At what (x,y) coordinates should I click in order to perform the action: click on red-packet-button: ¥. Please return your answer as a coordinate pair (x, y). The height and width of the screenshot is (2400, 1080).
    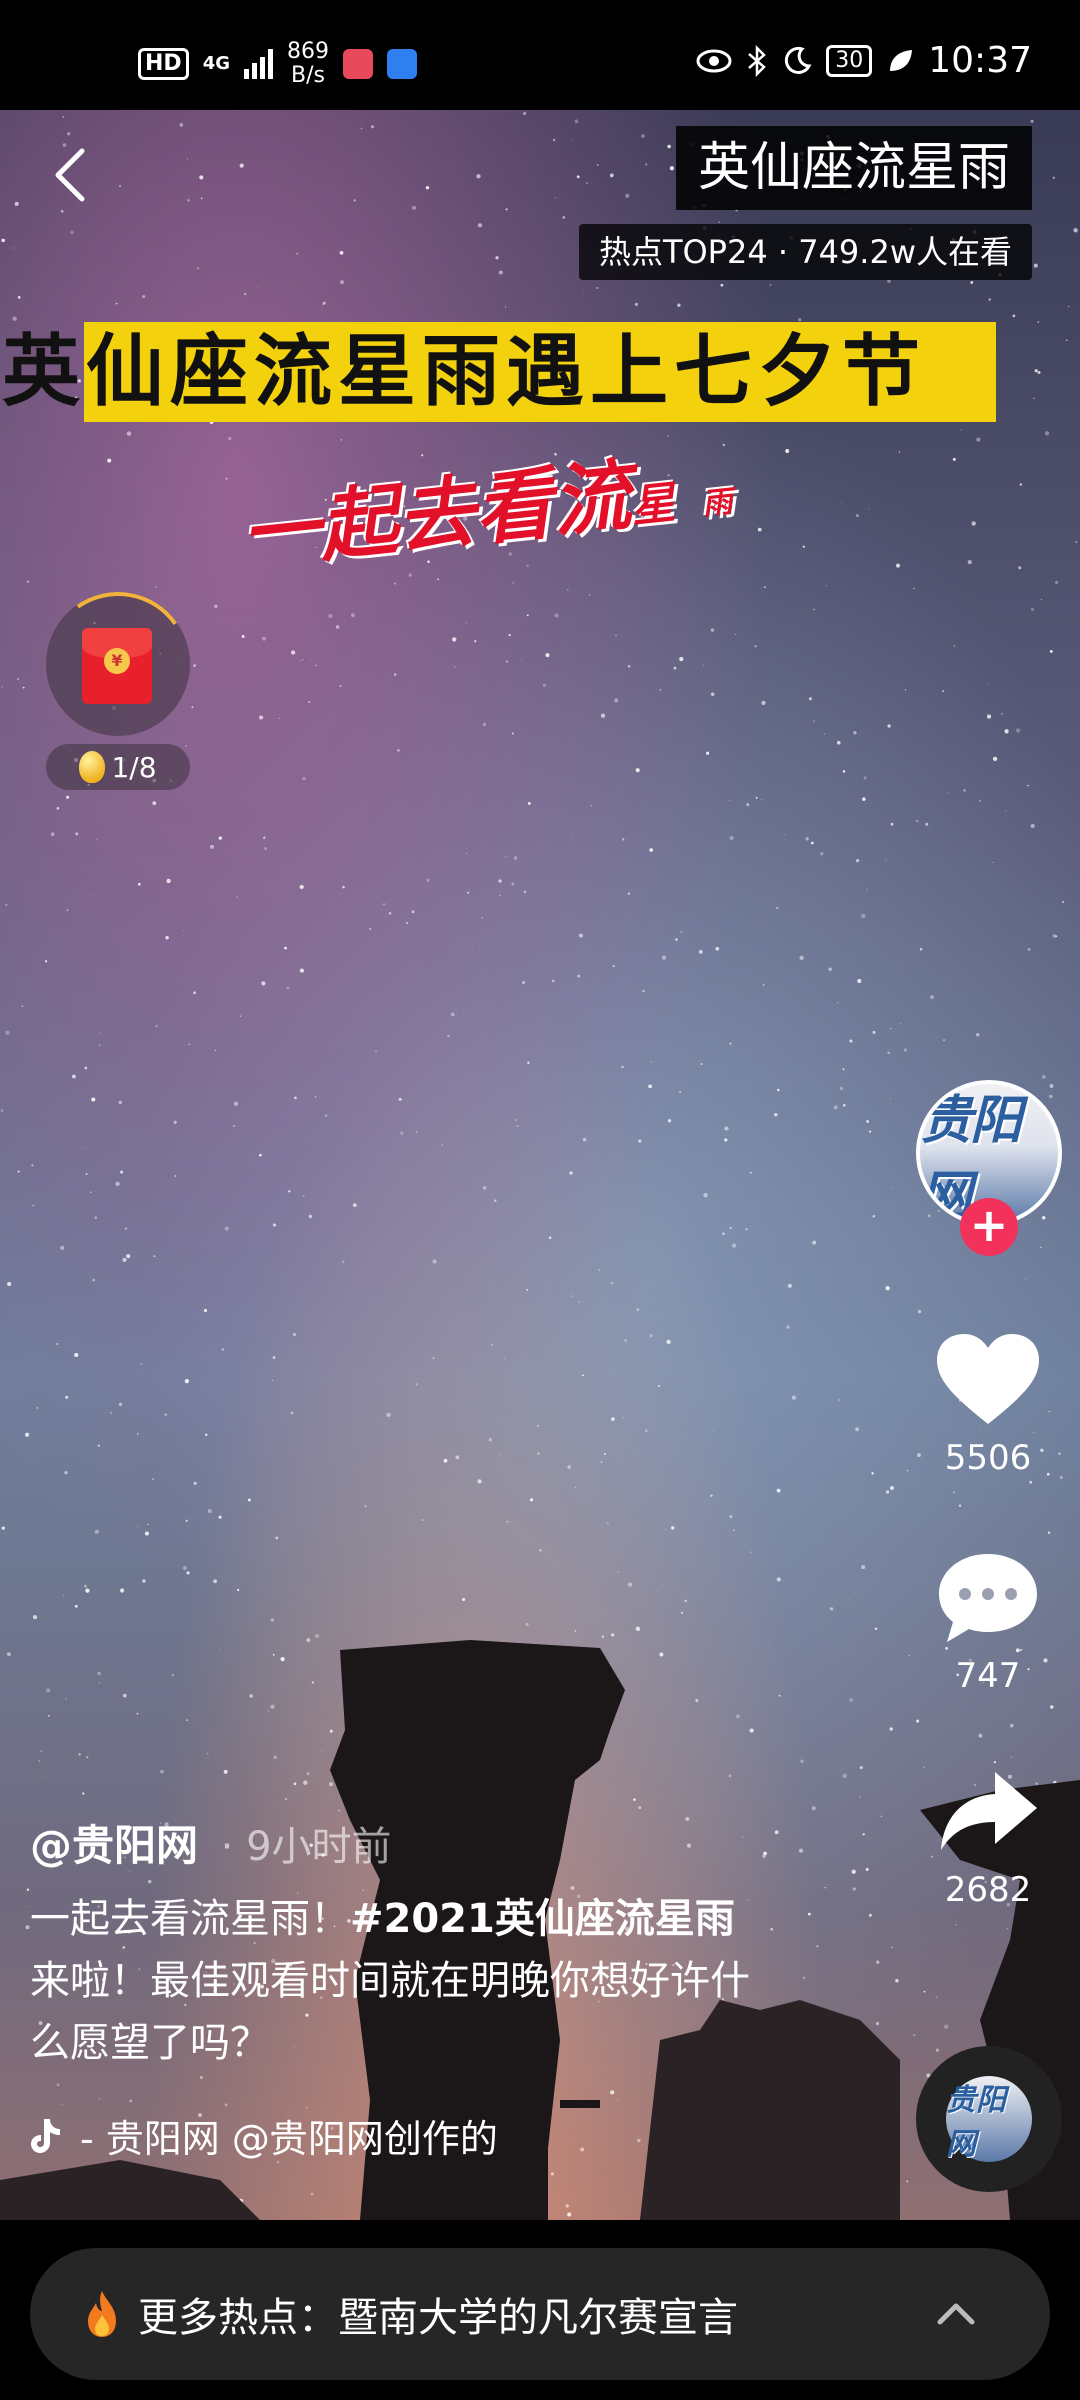
    Looking at the image, I should click on (118, 664).